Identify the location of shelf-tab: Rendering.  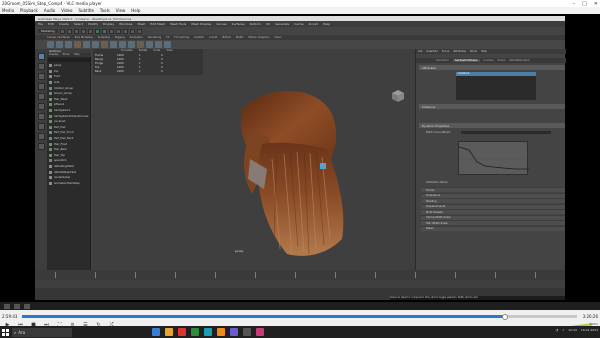
(154, 37).